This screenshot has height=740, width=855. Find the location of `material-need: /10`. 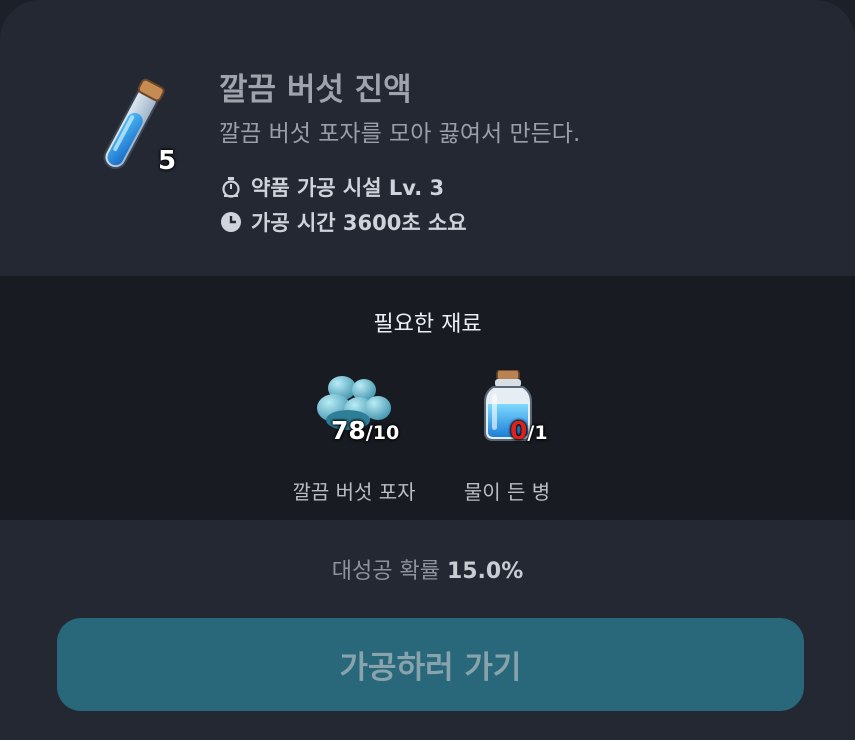

material-need: /10 is located at coordinates (382, 433).